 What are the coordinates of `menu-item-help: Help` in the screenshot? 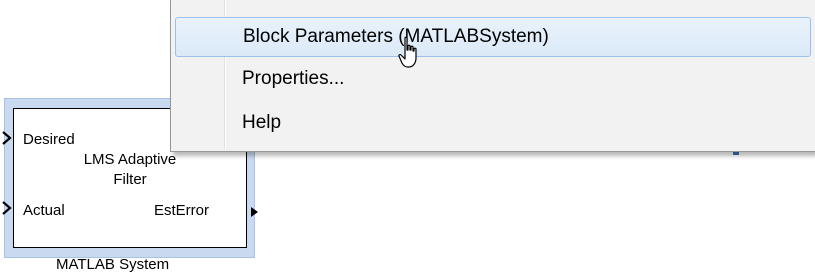 It's located at (493, 124).